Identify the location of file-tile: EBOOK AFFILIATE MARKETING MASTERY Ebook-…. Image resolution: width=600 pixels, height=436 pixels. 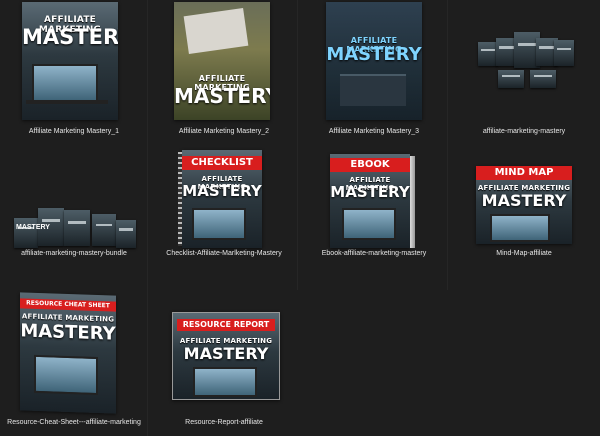
(374, 219).